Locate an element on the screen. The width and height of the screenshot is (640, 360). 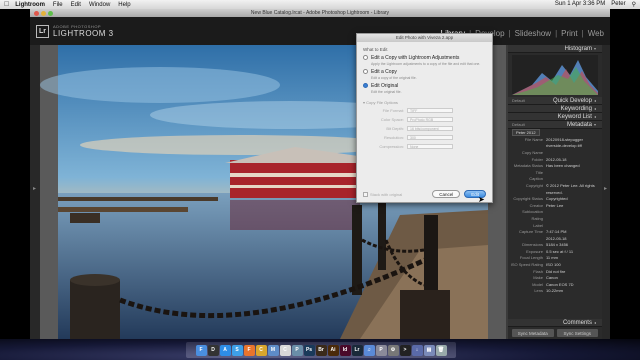
metadata-row: Lens 10-22mm is located at coordinates (548, 291).